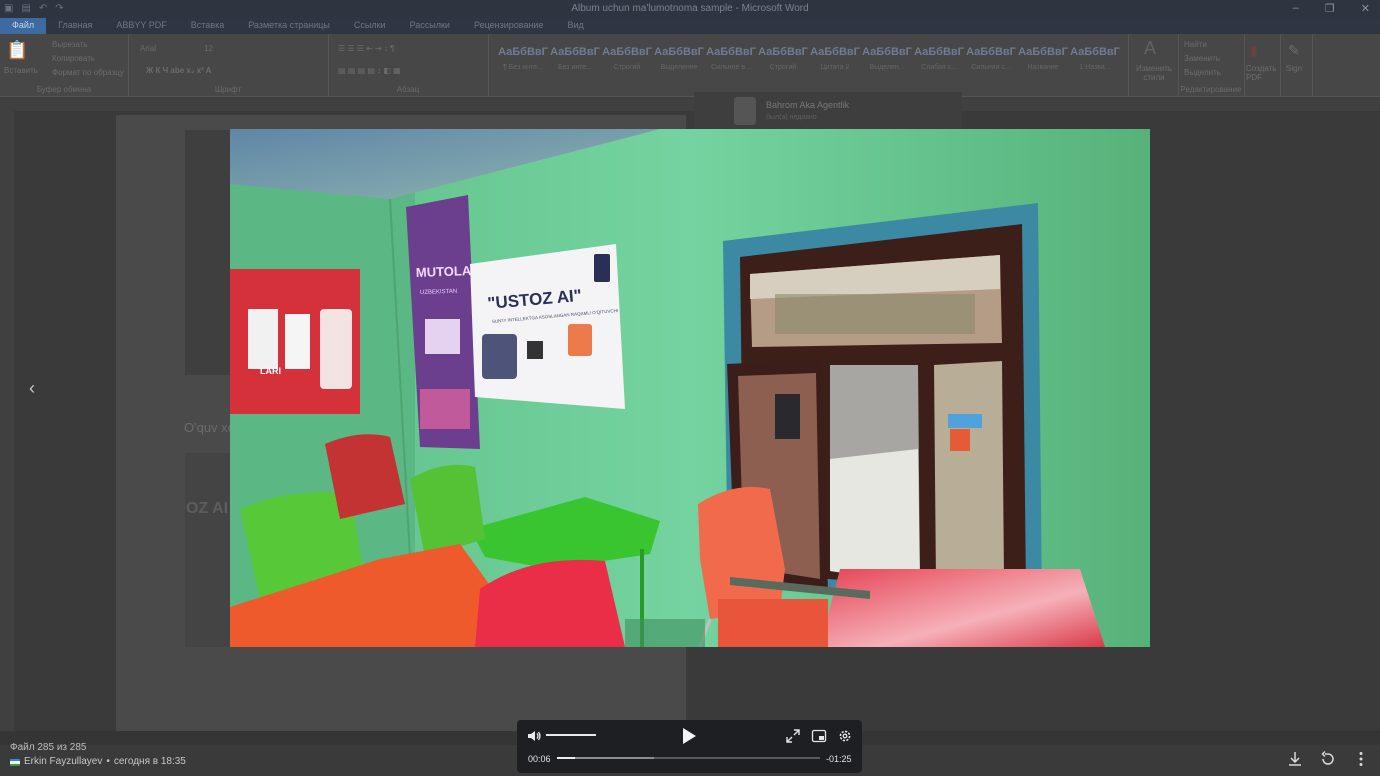 This screenshot has width=1380, height=776. I want to click on font-format-icons: Ж К Ч abe x₂ x² A, so click(179, 70).